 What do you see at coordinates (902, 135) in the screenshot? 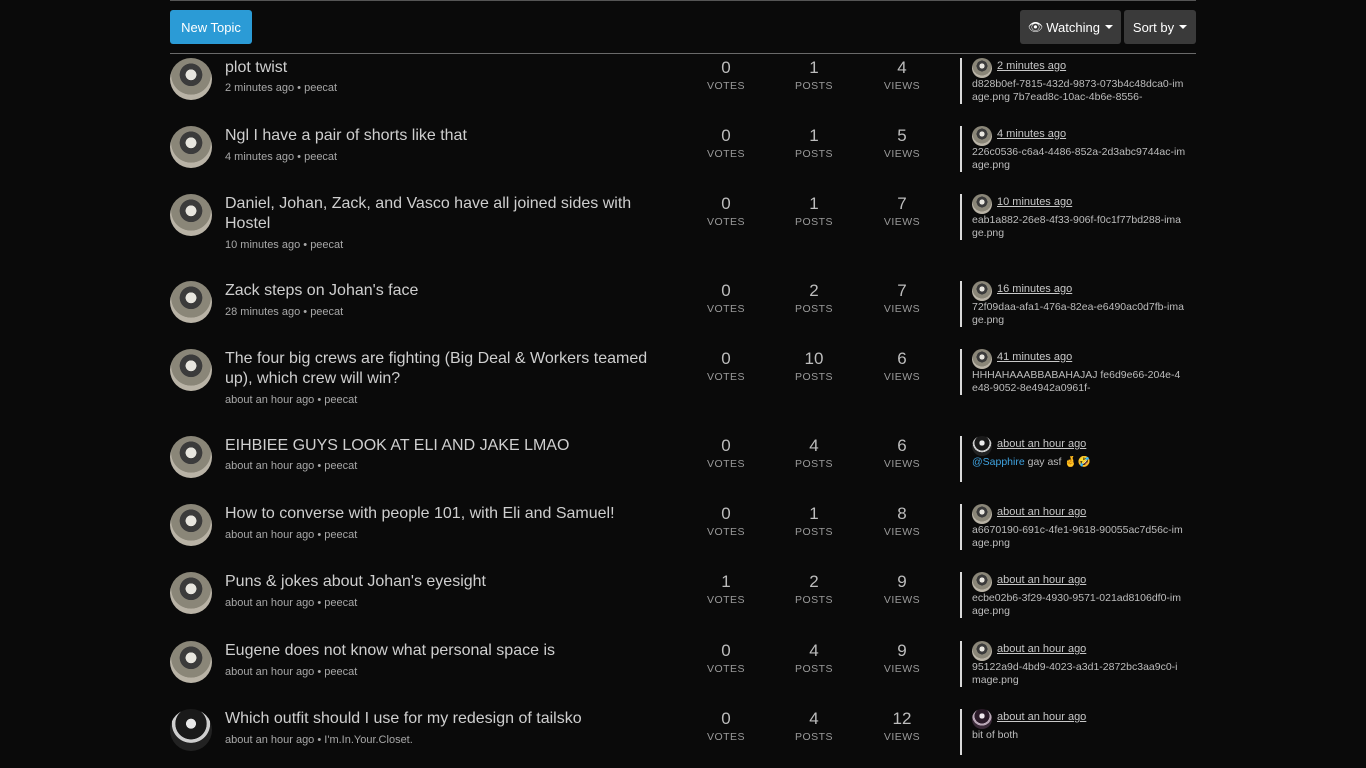
I see `views-count: 5` at bounding box center [902, 135].